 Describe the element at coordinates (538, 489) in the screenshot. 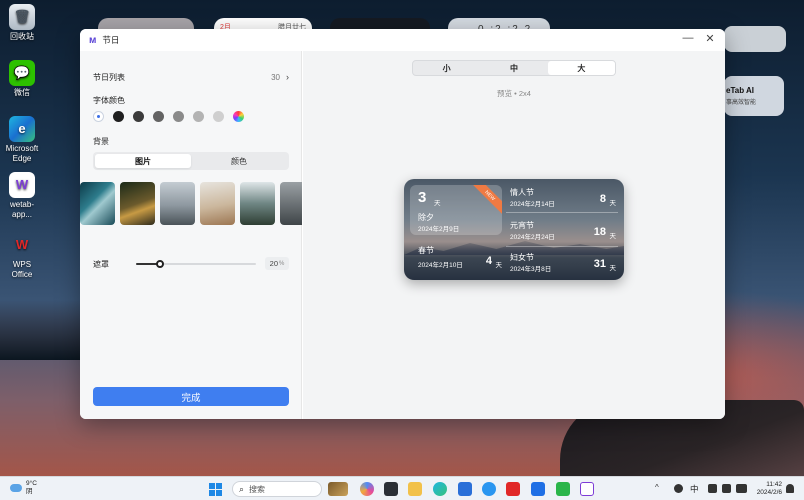

I see `app-icon` at that location.